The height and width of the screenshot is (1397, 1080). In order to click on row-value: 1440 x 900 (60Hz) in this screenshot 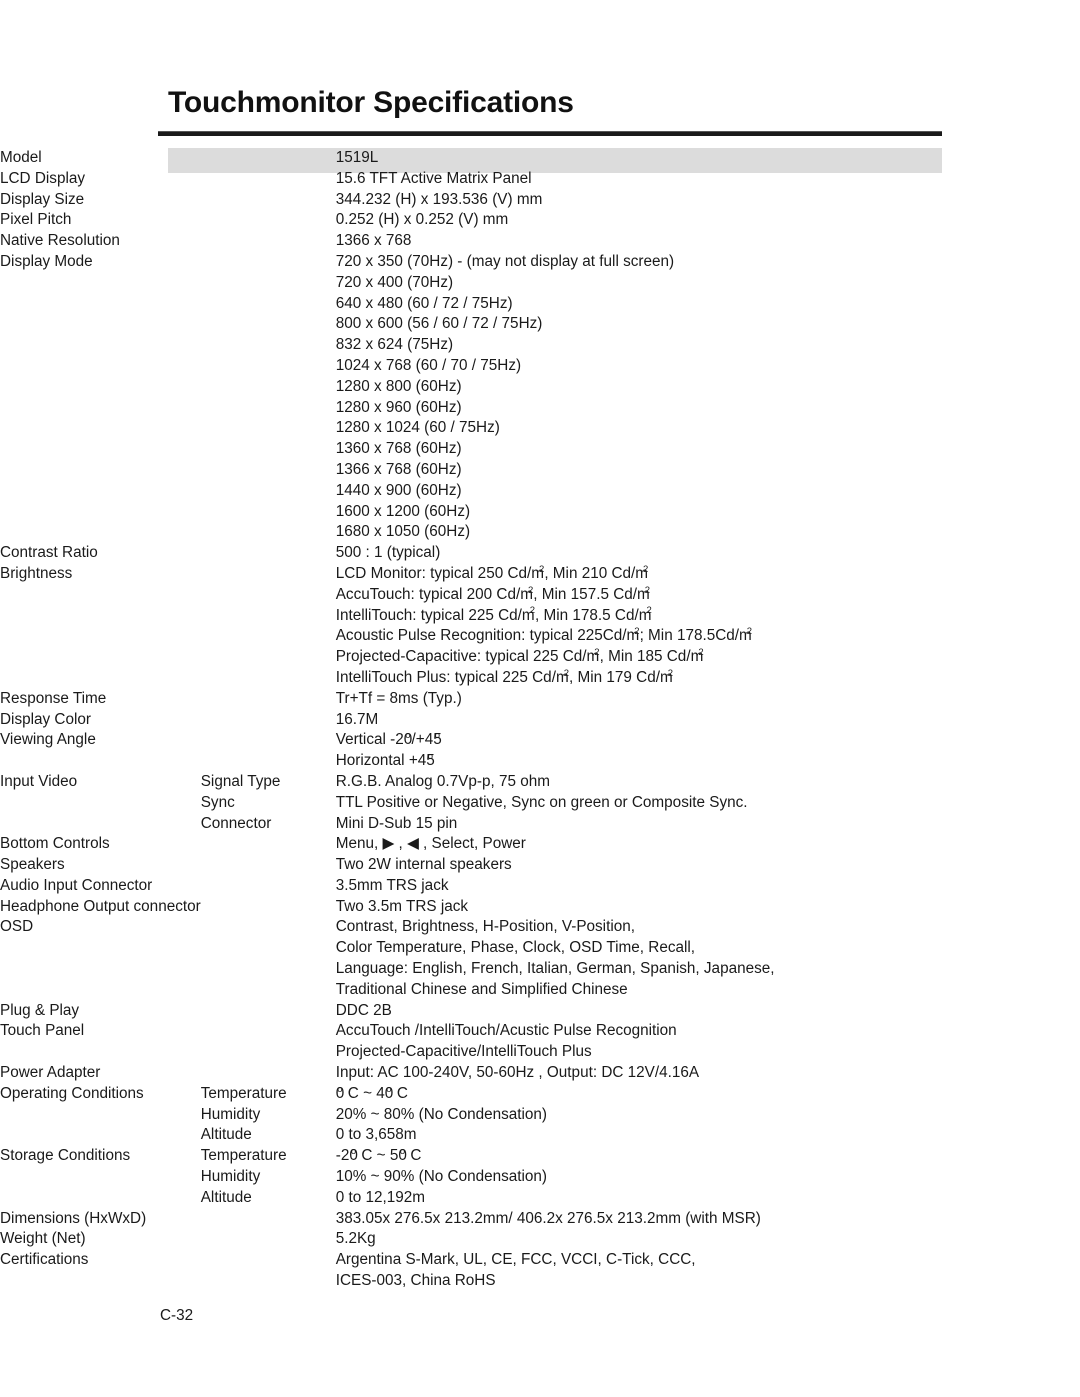, I will do `click(398, 490)`.